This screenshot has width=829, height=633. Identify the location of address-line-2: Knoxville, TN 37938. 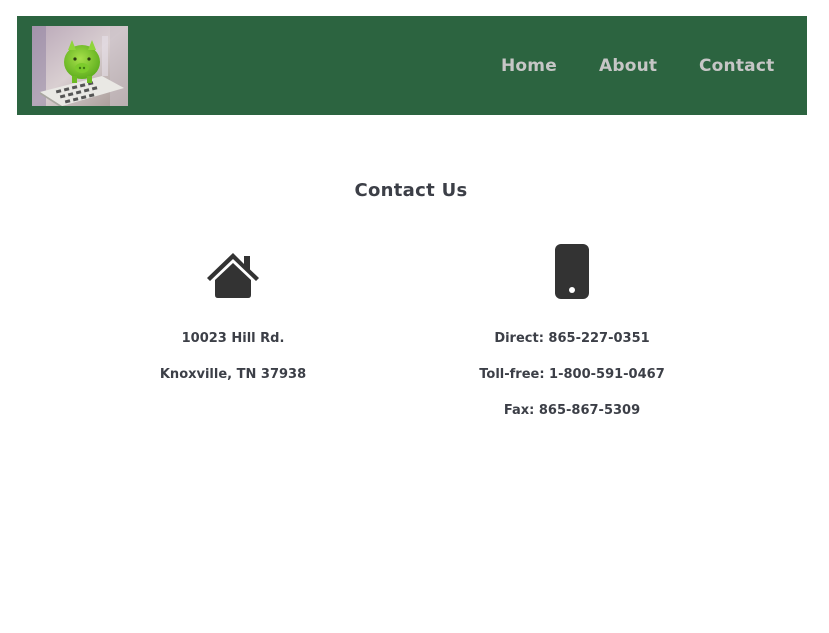
(233, 374).